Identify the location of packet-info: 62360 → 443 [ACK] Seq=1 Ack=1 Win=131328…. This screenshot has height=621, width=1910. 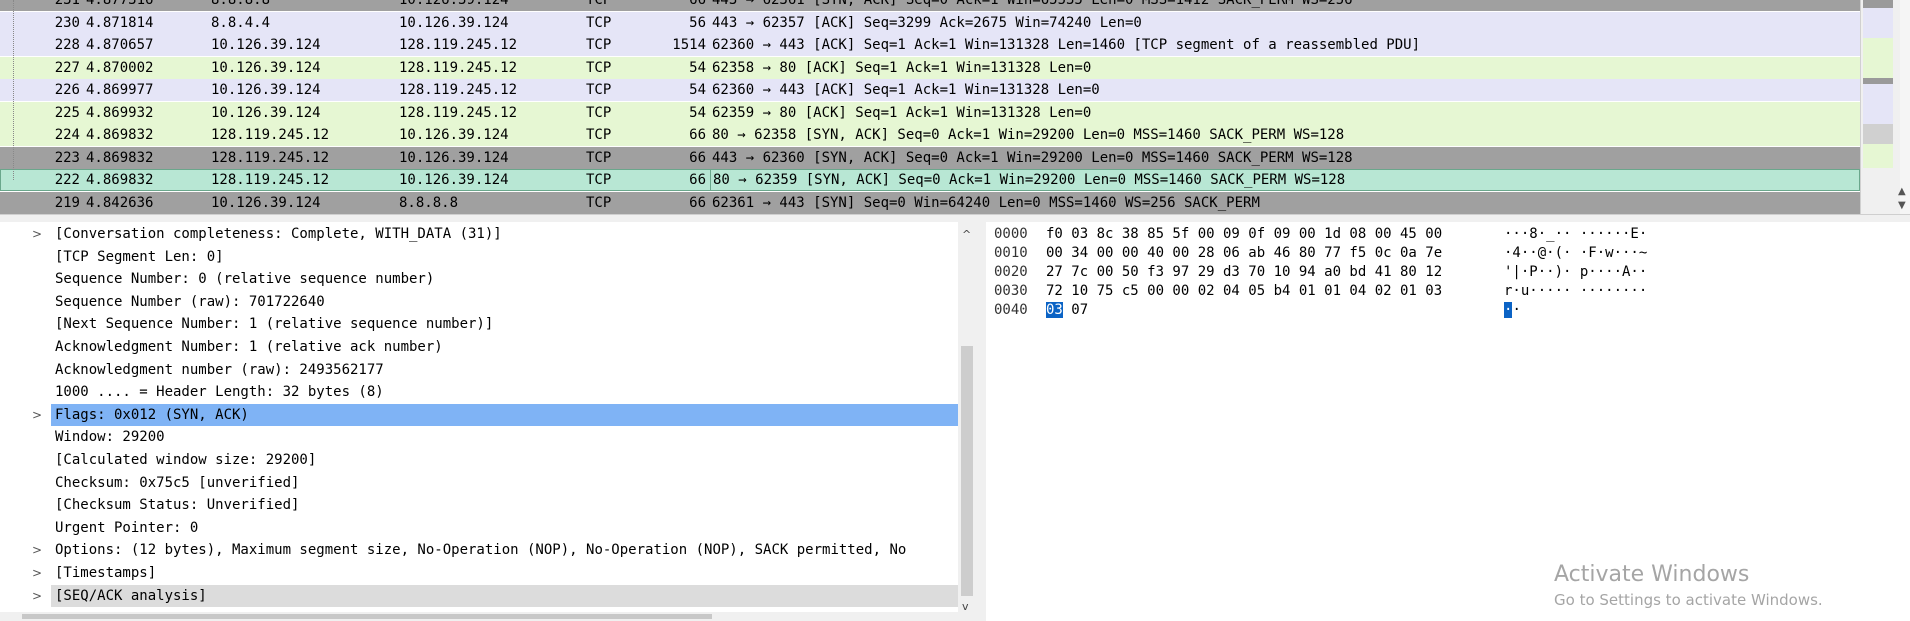
(1066, 45).